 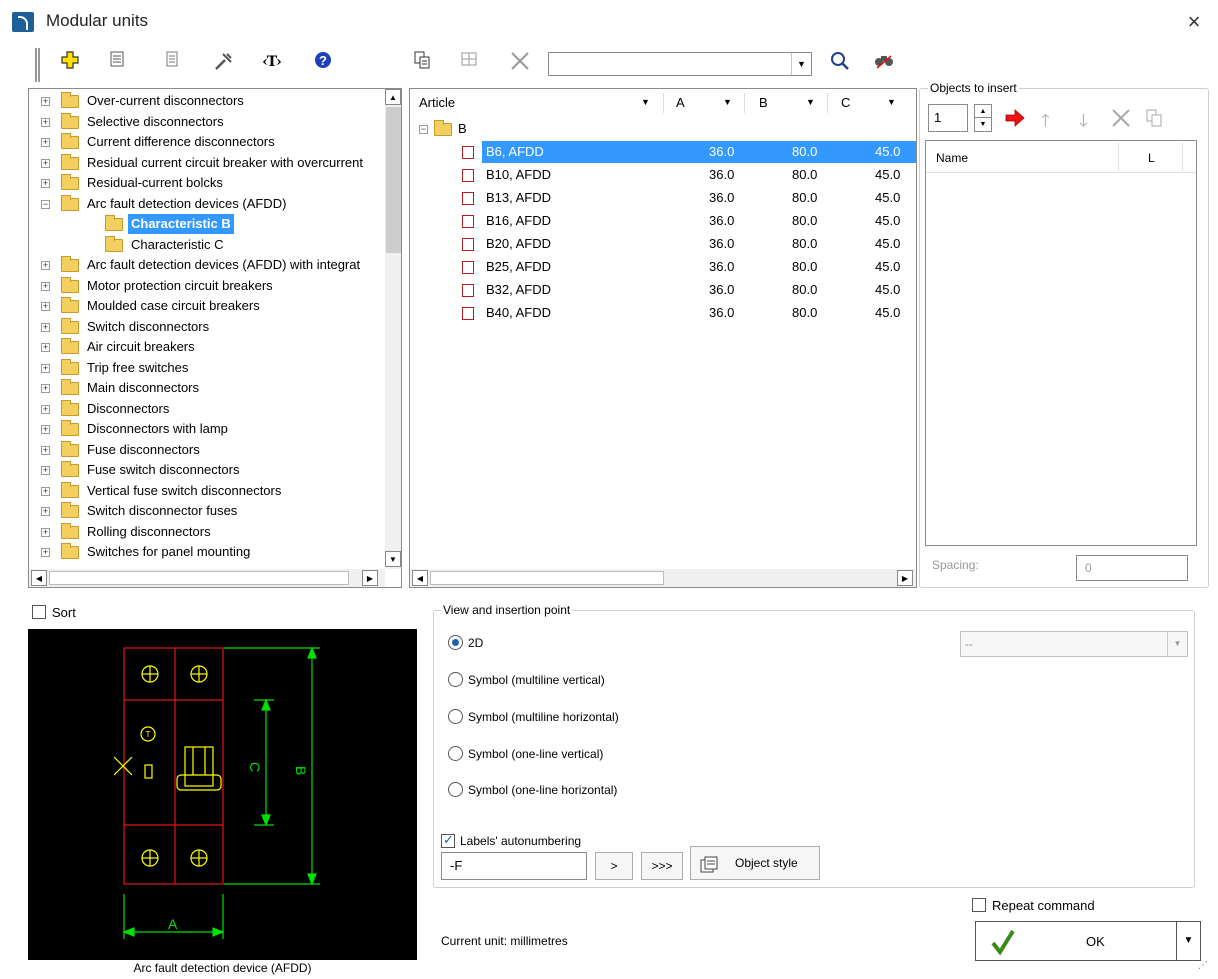 What do you see at coordinates (663, 175) in the screenshot?
I see `article-row: B10, AFDD 36.0 80.0 45.0` at bounding box center [663, 175].